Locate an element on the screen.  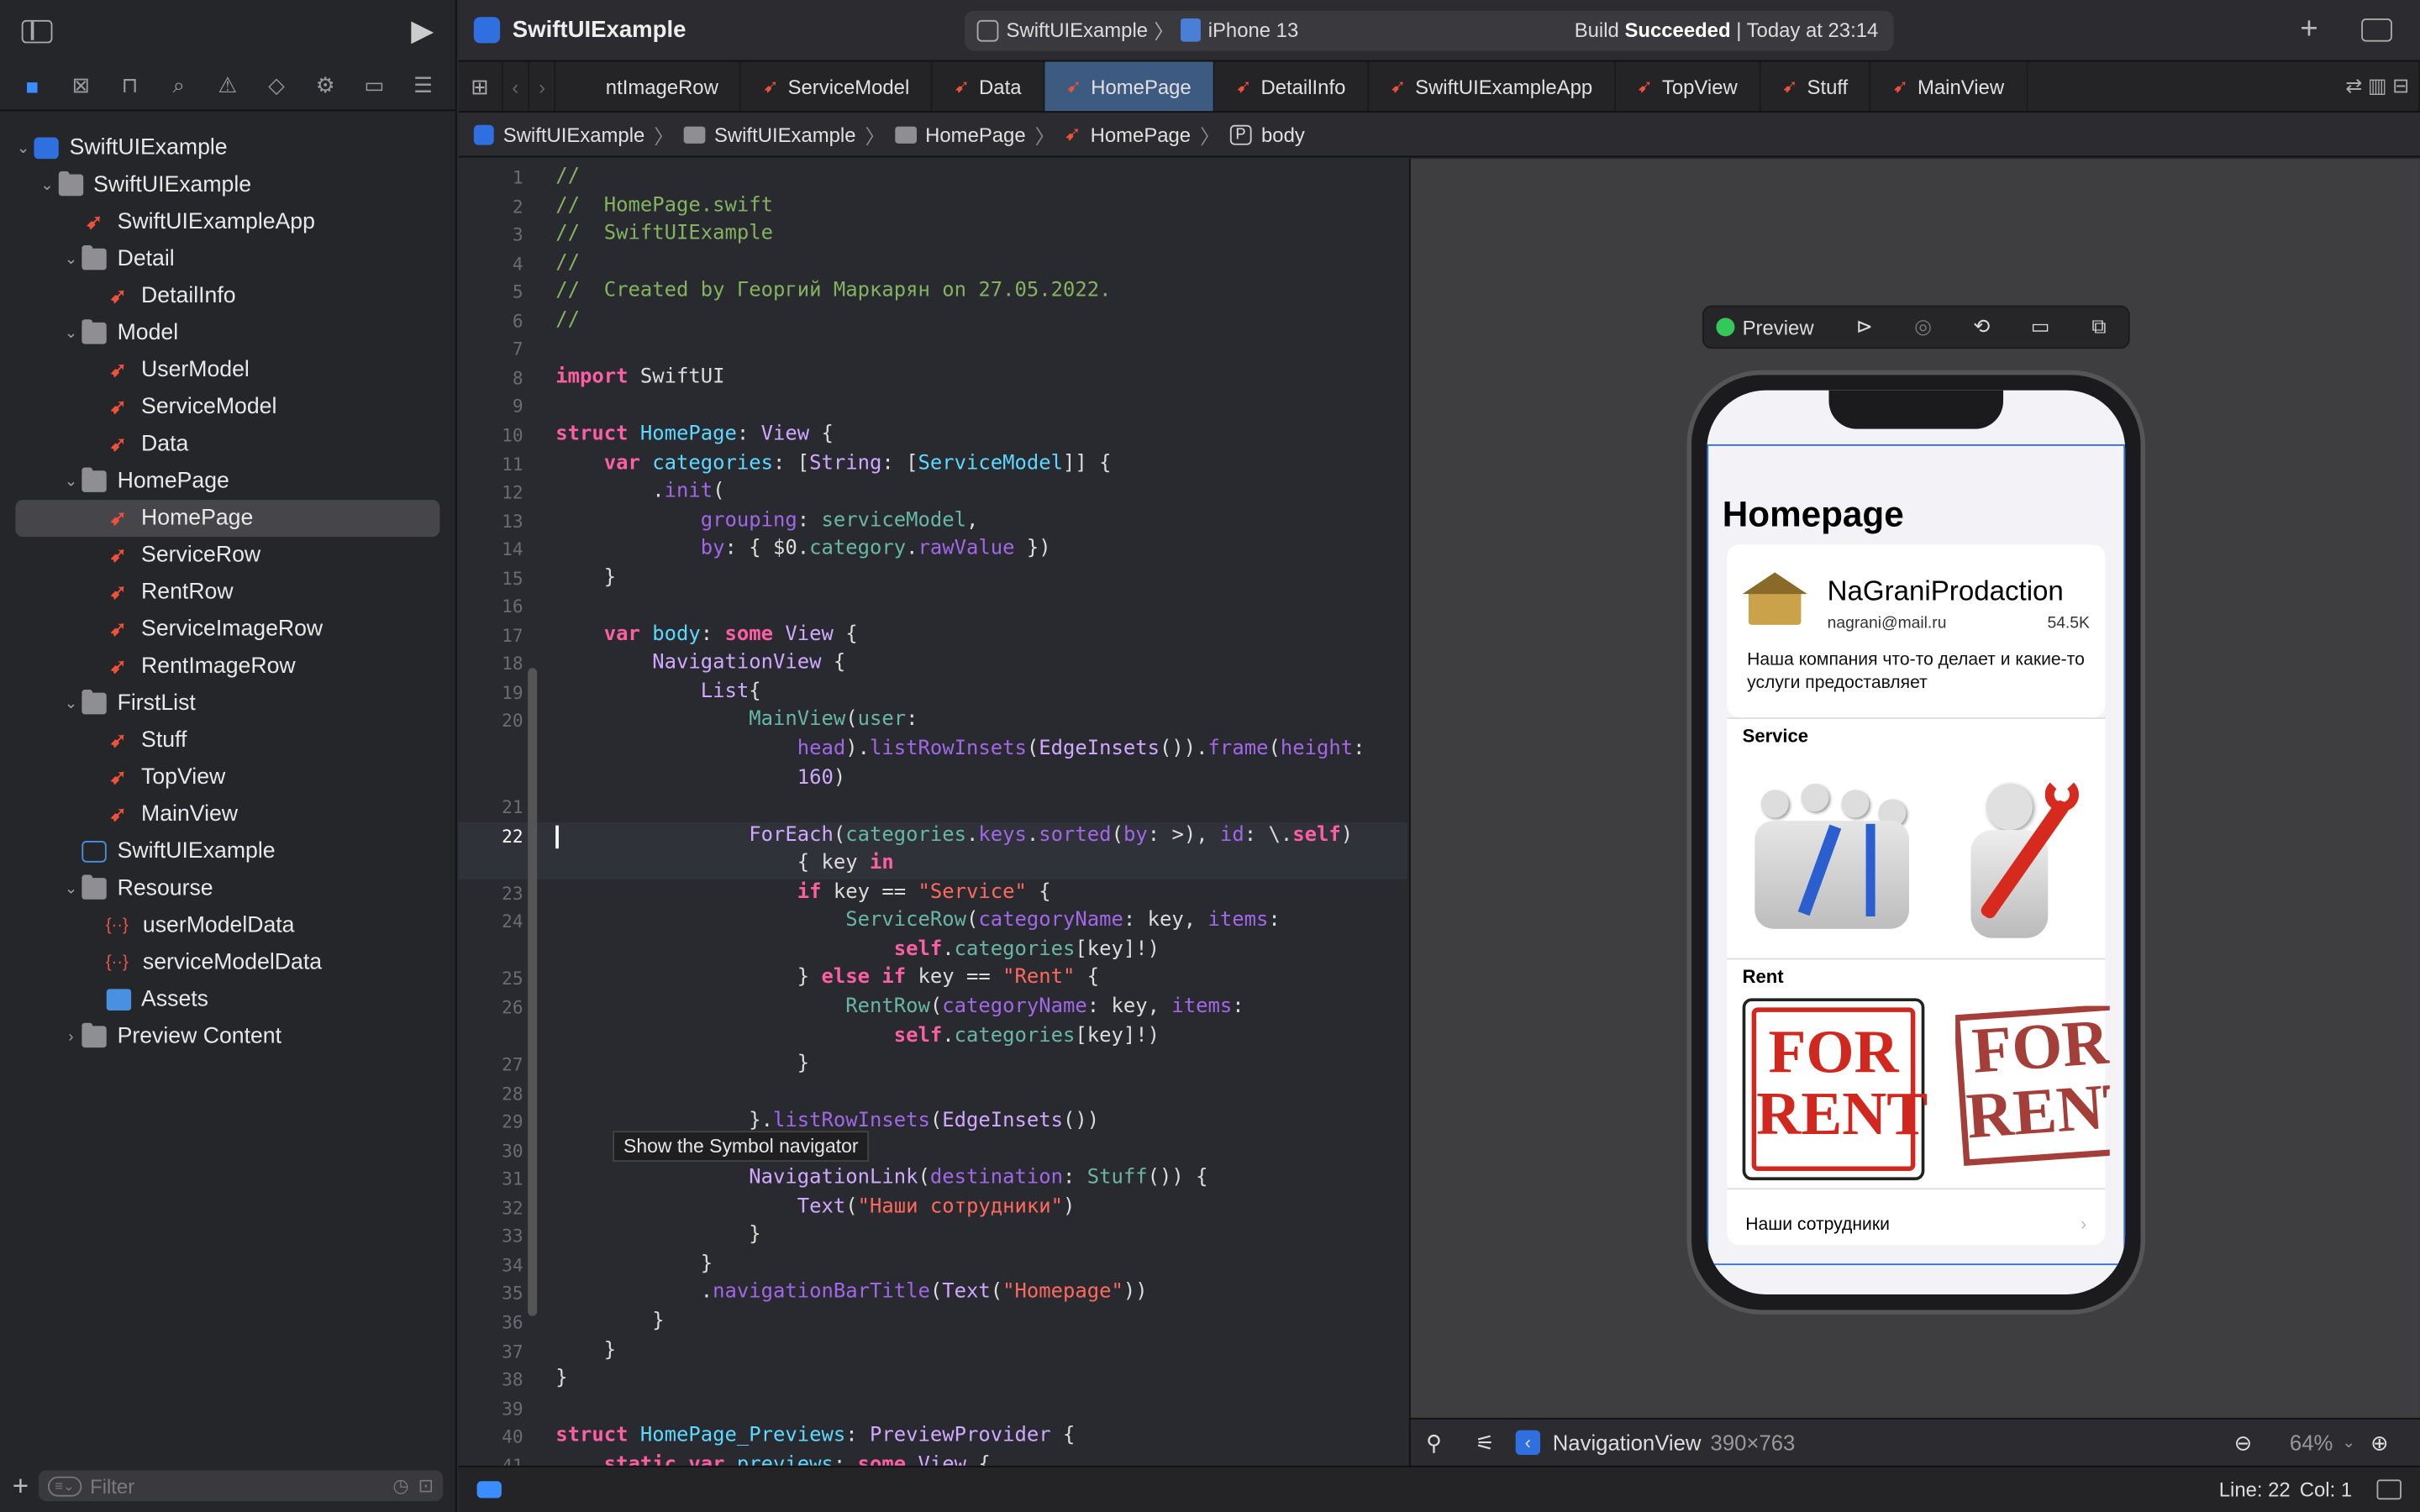
code-line: 28 is located at coordinates (932, 1093).